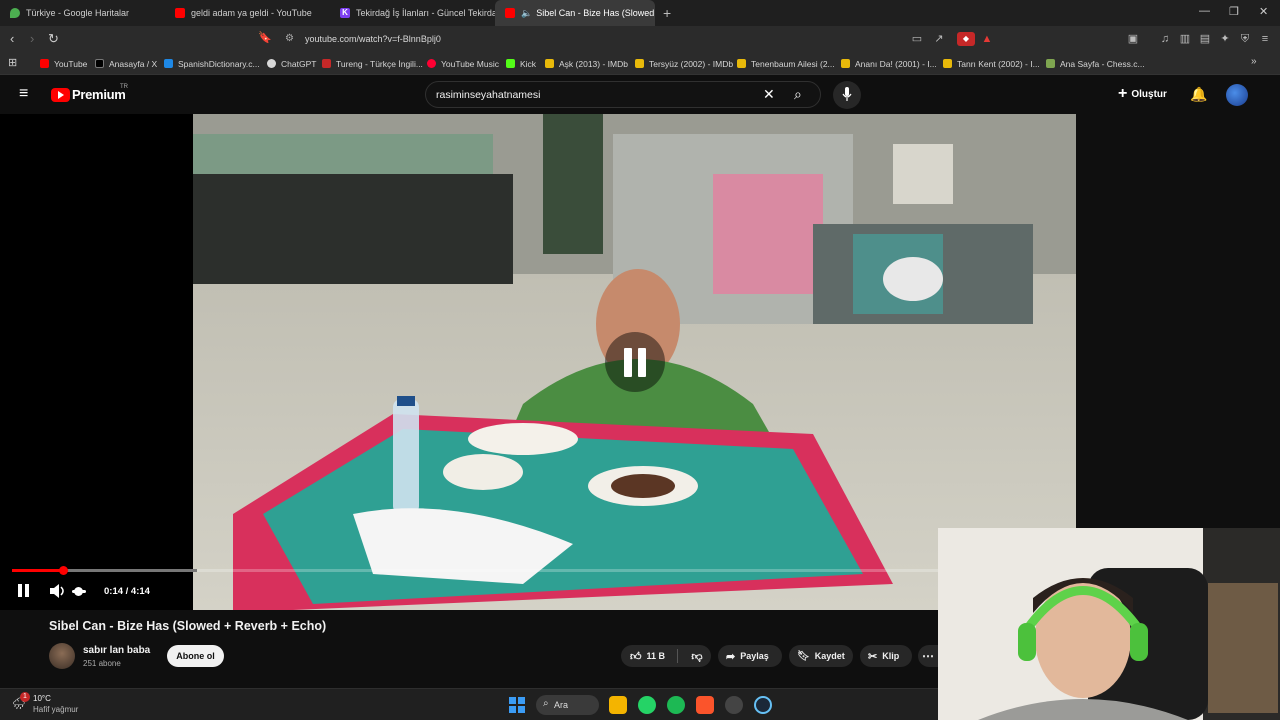  Describe the element at coordinates (750, 656) in the screenshot. I see `share-button: ➦ Paylaş` at that location.